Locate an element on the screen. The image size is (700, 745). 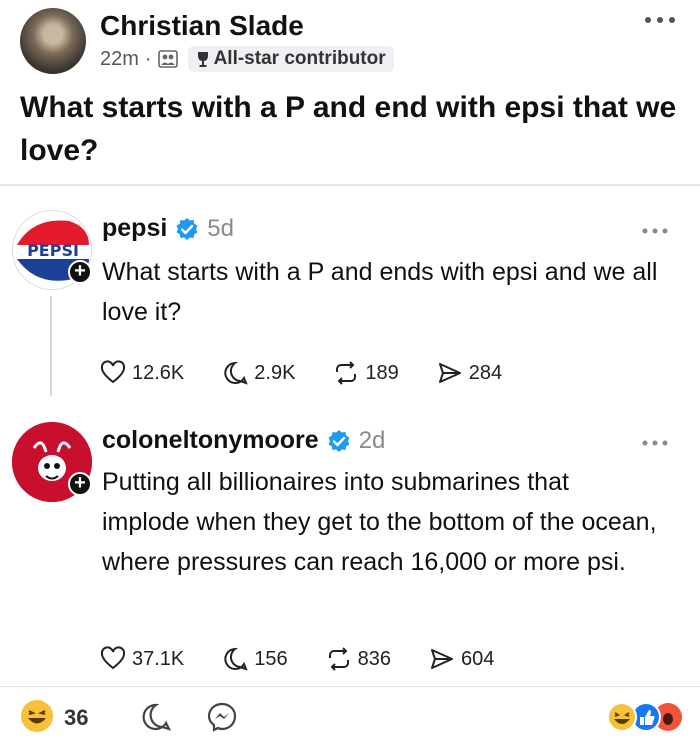
like-count: 37.1K is located at coordinates (158, 658).